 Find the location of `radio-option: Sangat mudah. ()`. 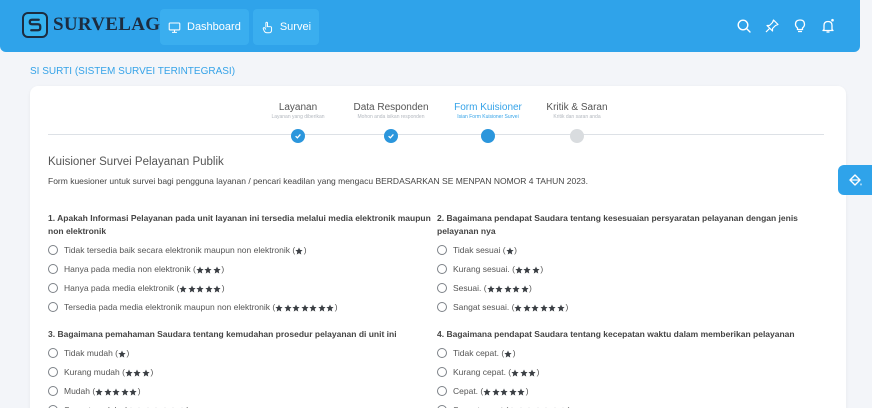

radio-option: Sangat mudah. () is located at coordinates (240, 406).